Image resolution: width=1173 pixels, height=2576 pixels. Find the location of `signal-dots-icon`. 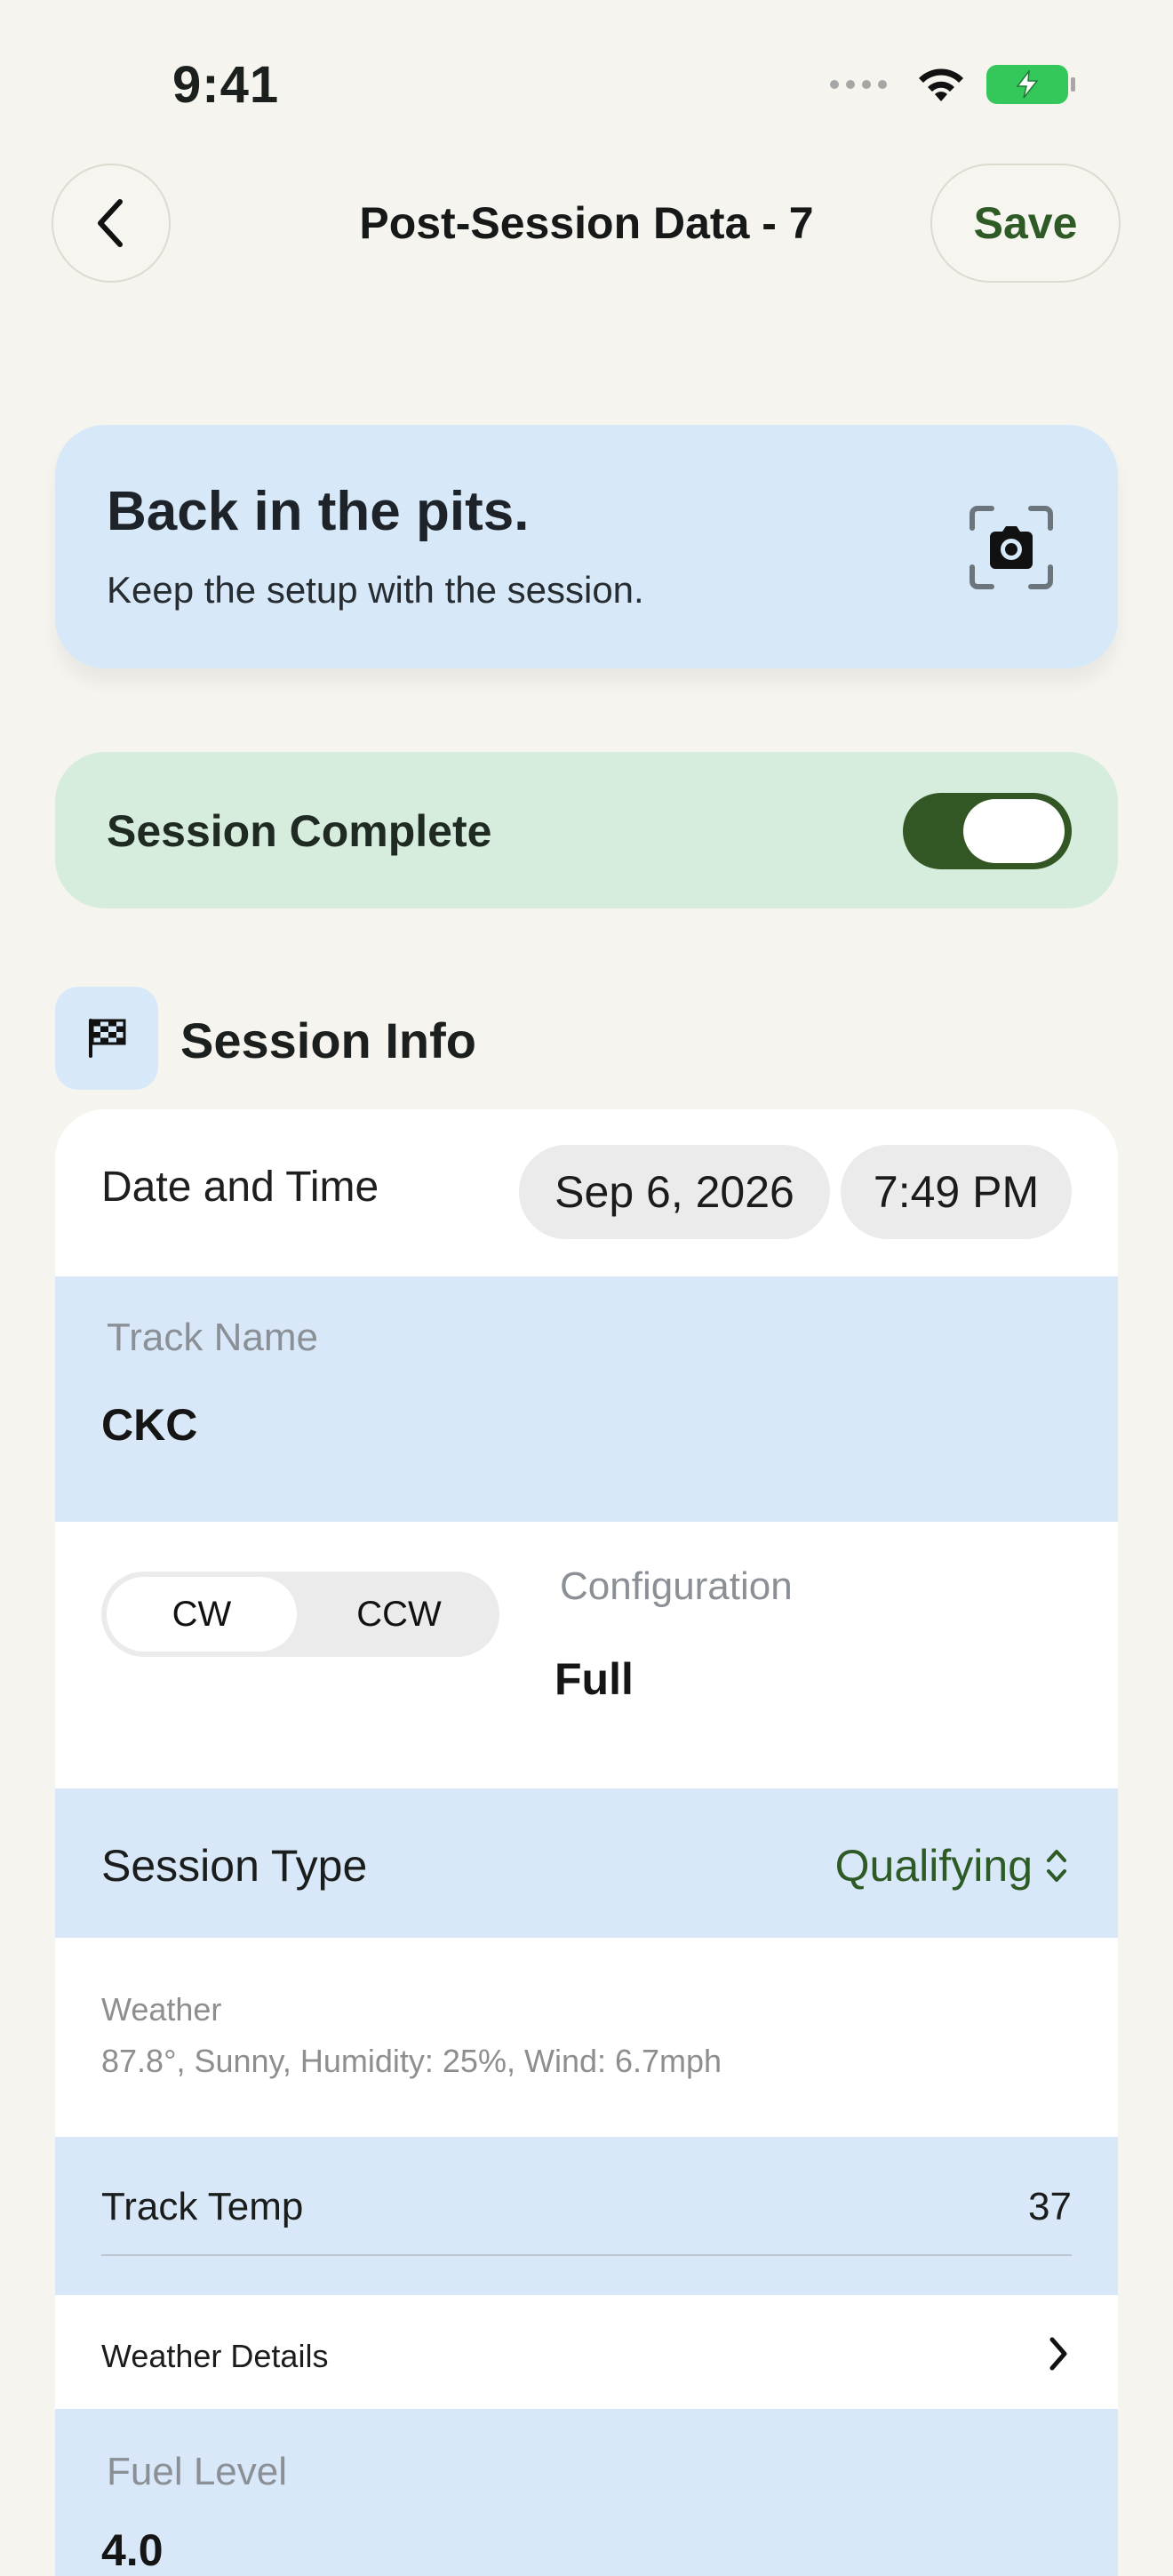

signal-dots-icon is located at coordinates (858, 84).